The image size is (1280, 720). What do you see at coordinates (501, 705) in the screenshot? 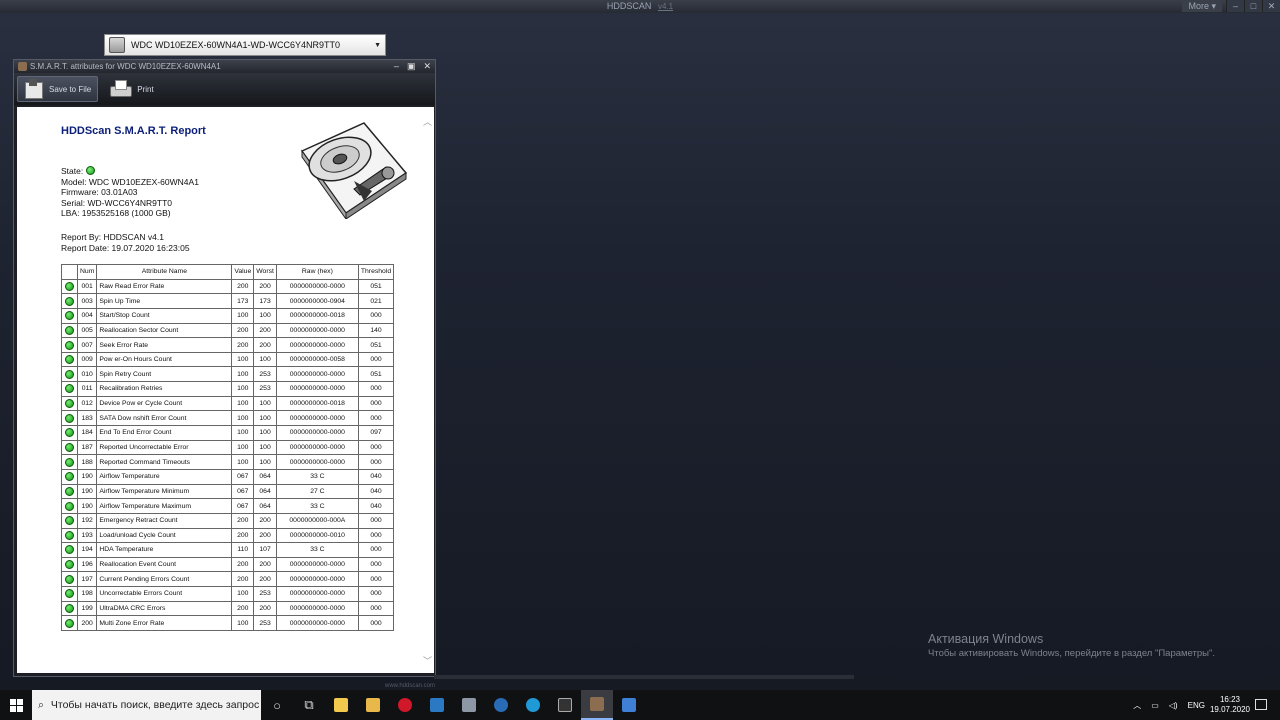
I see `steam-icon` at bounding box center [501, 705].